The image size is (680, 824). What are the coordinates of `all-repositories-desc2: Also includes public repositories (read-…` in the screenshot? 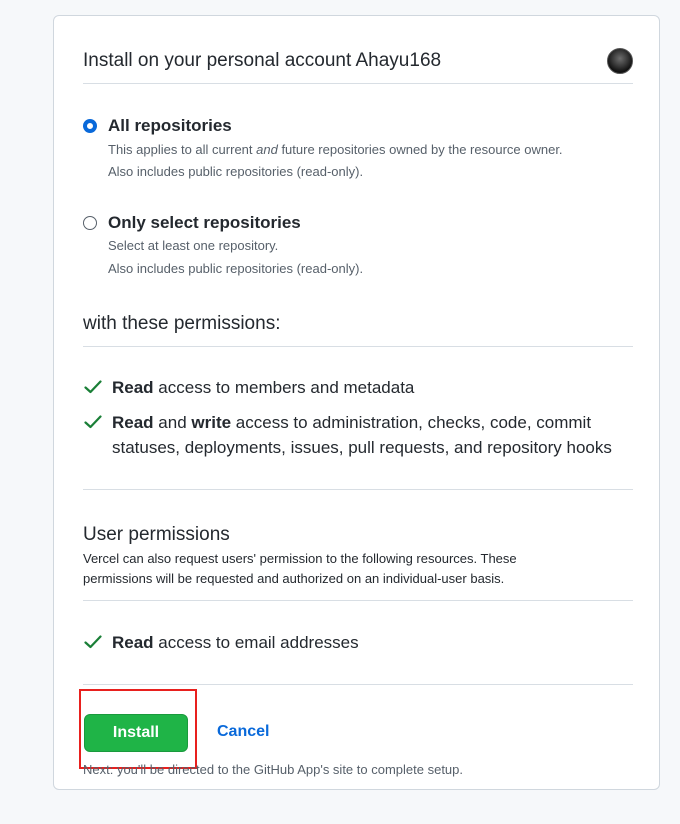 It's located at (236, 171).